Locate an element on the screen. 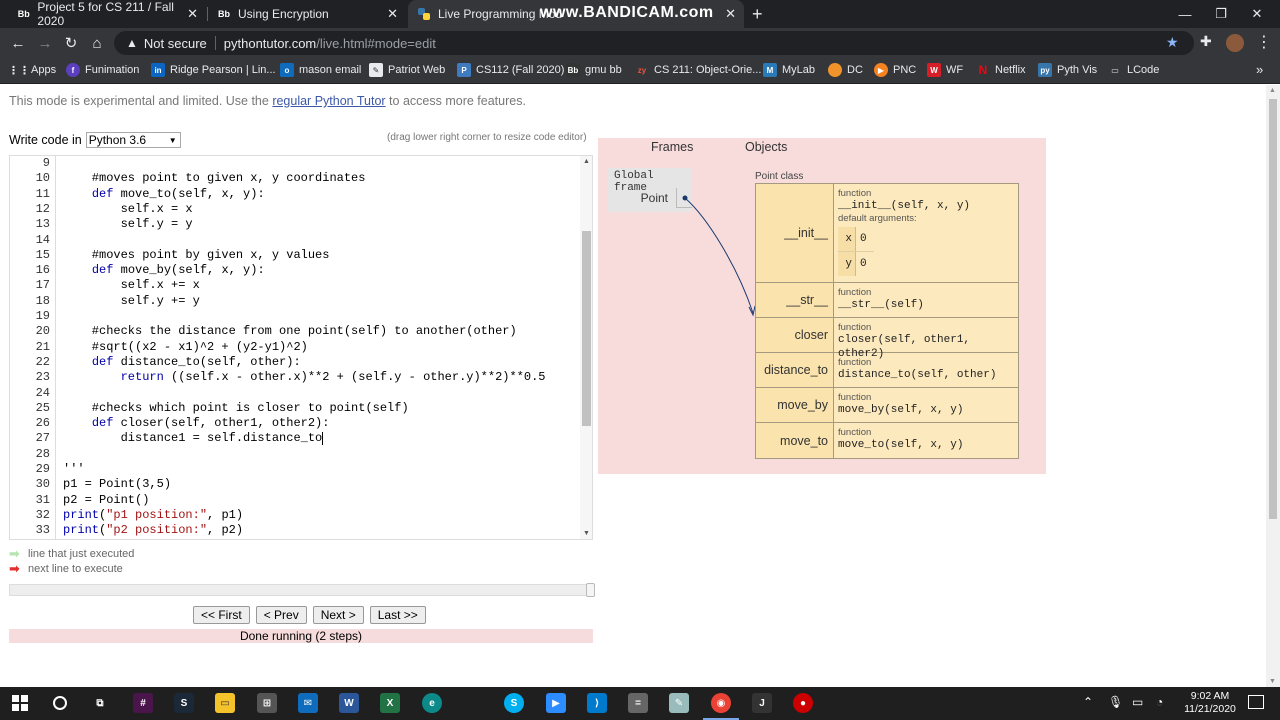  editor-scroll-thumb is located at coordinates (586, 328).